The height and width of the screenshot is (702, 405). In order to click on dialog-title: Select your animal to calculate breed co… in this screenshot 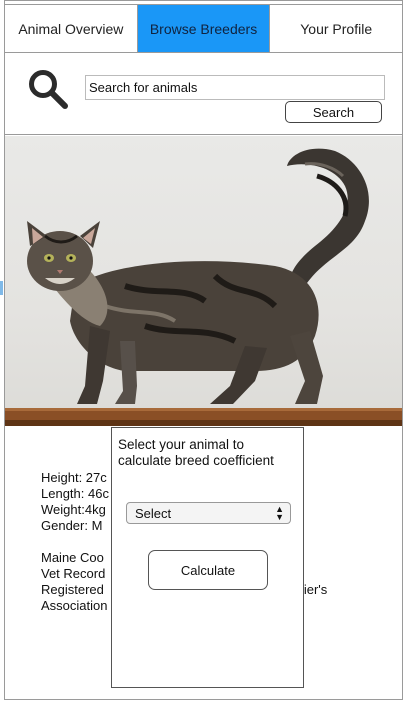, I will do `click(196, 452)`.